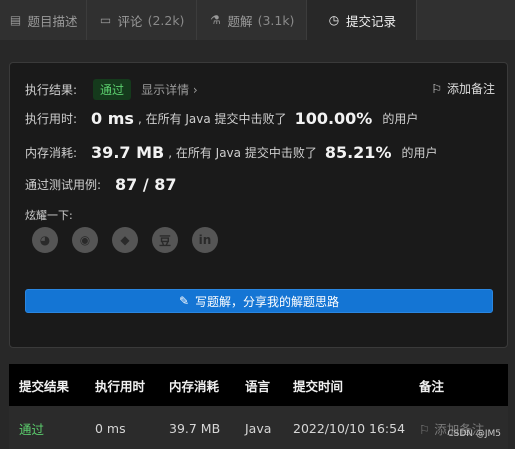 This screenshot has width=515, height=449. Describe the element at coordinates (240, 21) in the screenshot. I see `tab-label: 题解` at that location.